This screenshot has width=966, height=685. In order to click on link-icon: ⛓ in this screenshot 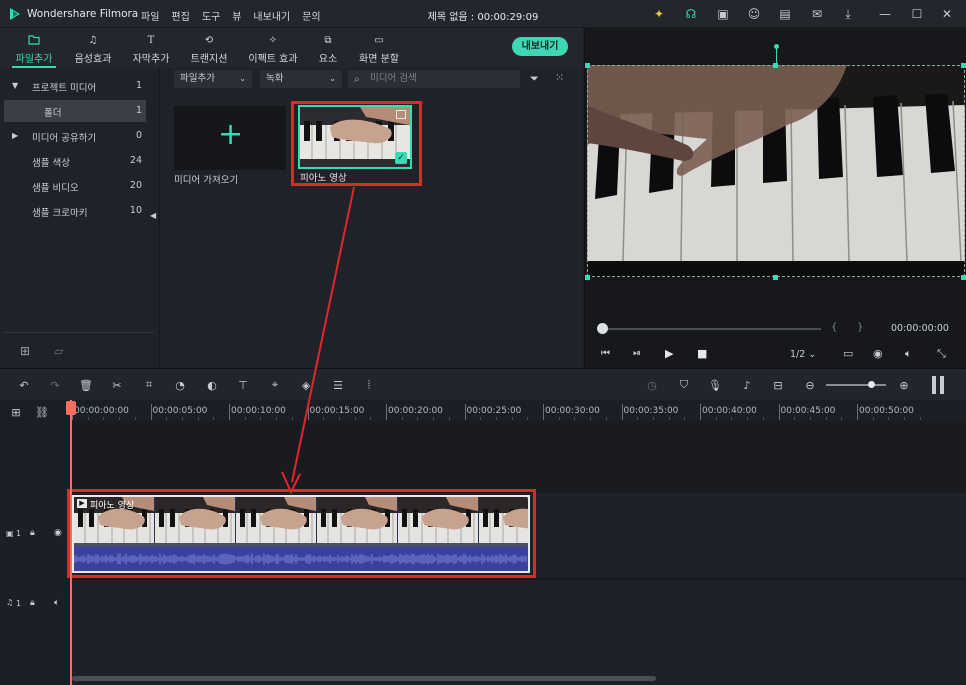, I will do `click(42, 412)`.